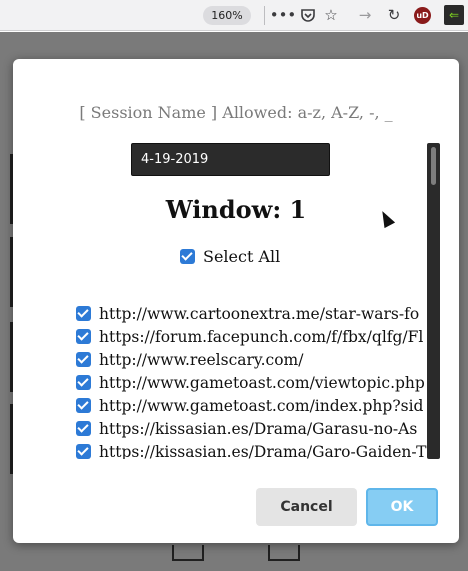 The height and width of the screenshot is (571, 468). Describe the element at coordinates (365, 15) in the screenshot. I see `forward-icon: →` at that location.